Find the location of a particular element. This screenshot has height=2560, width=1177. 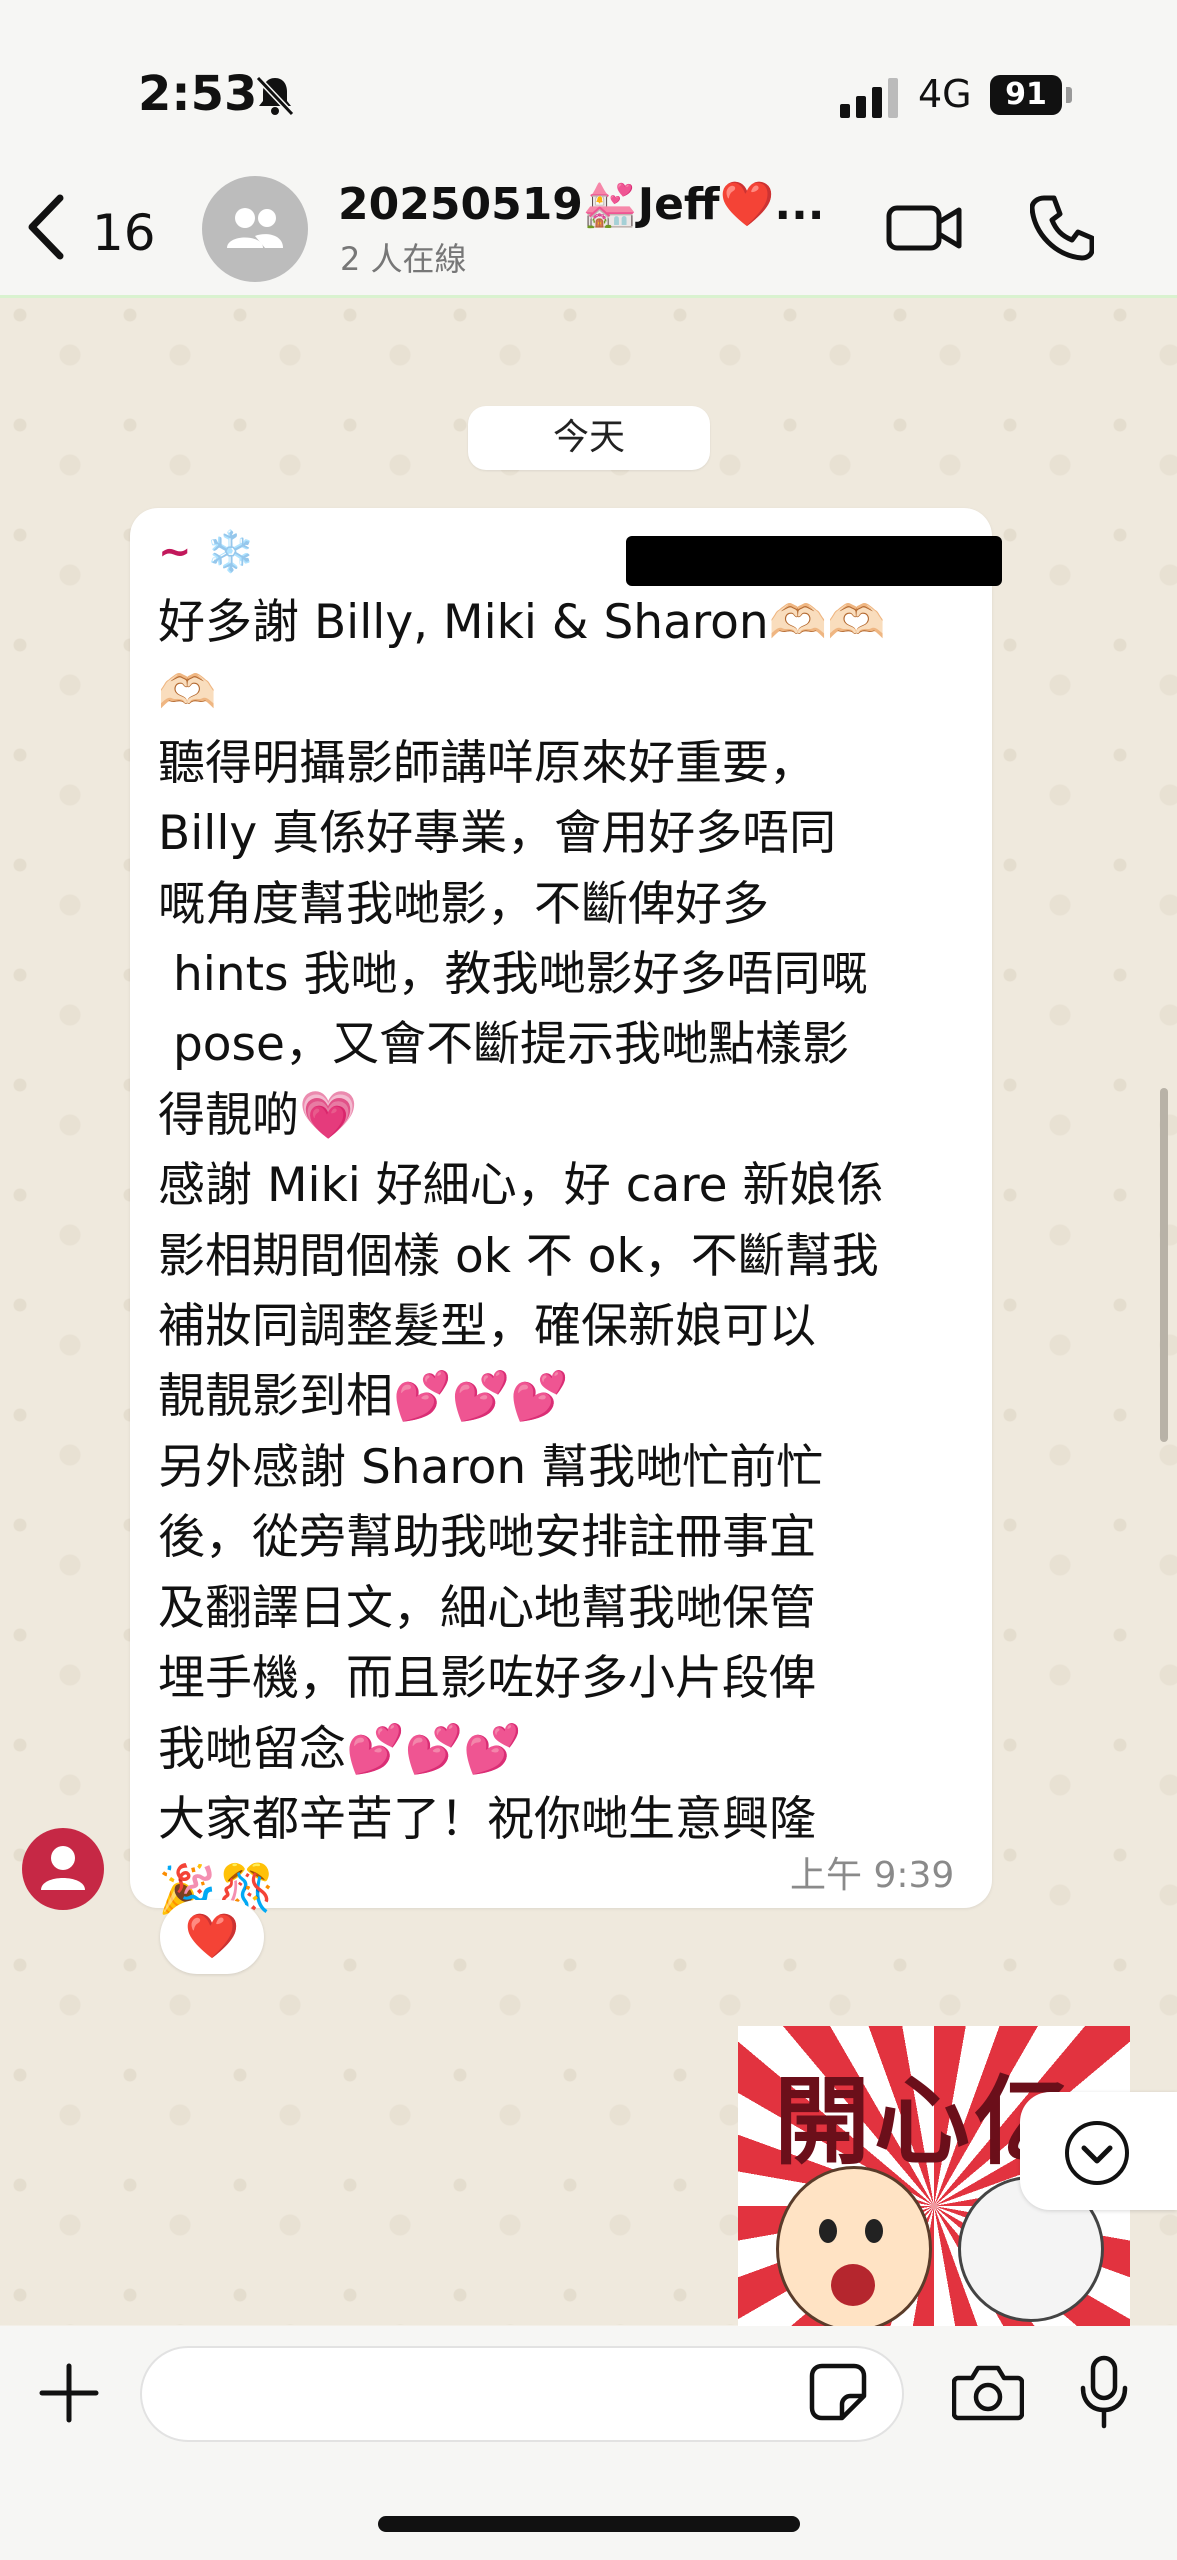

camera-icon is located at coordinates (988, 2392).